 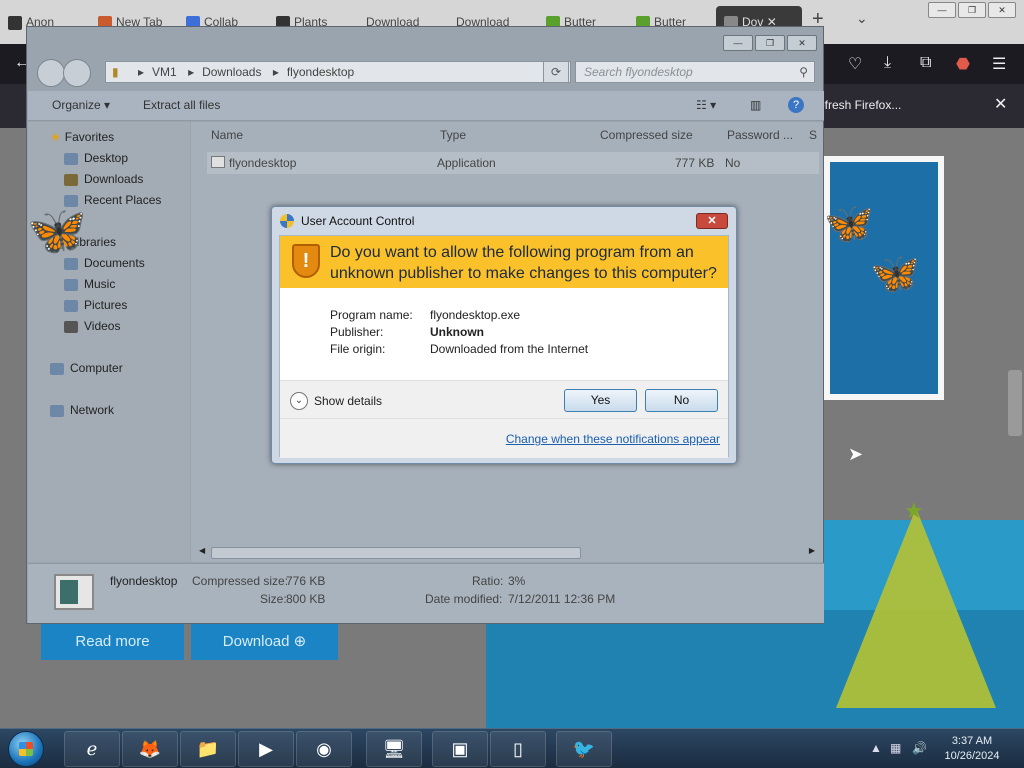 I want to click on addon-icon: ⬣, so click(x=963, y=64).